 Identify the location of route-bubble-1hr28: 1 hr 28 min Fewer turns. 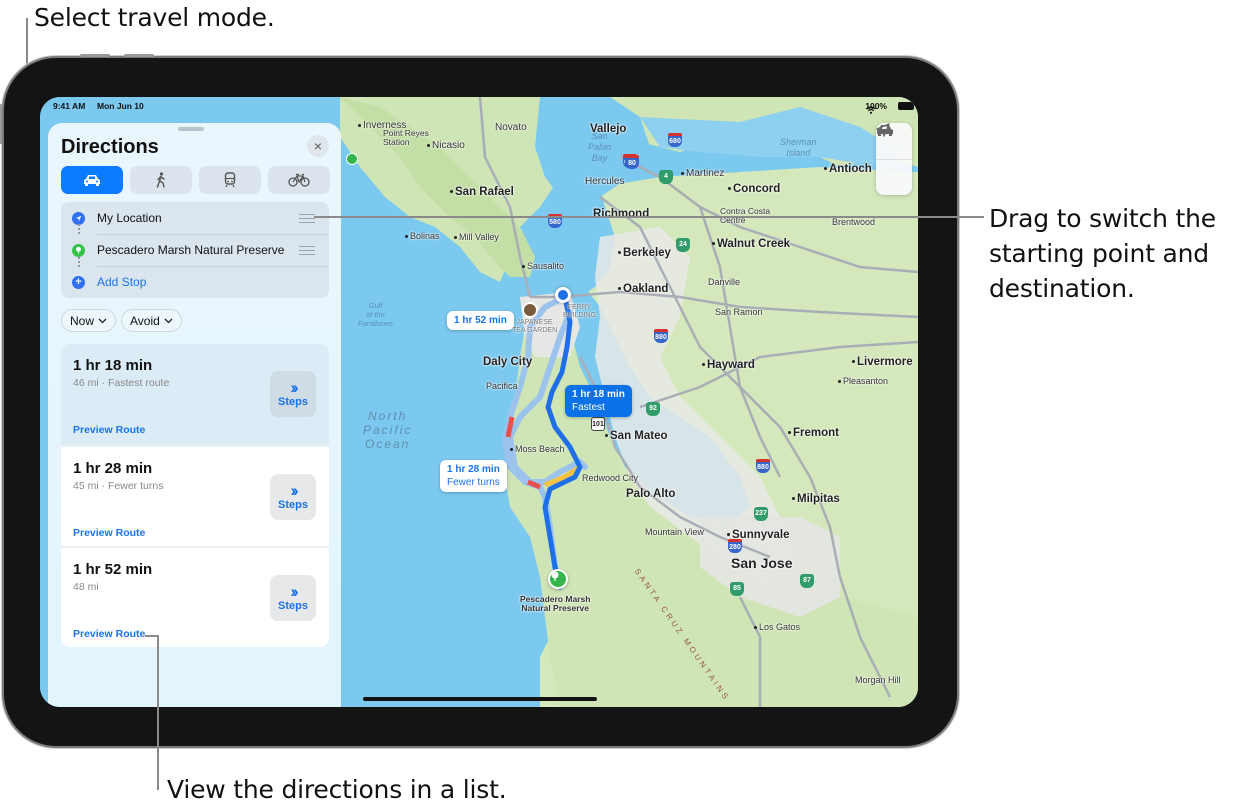
(473, 476).